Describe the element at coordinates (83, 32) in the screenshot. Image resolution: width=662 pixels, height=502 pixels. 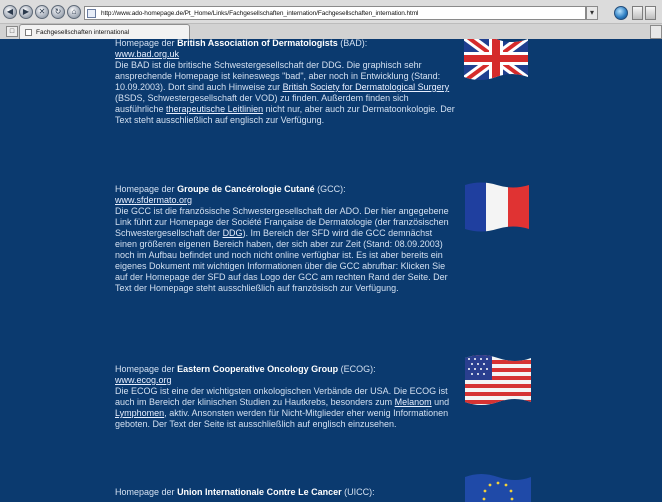
I see `tab-label: Fachgesellschaften international` at that location.